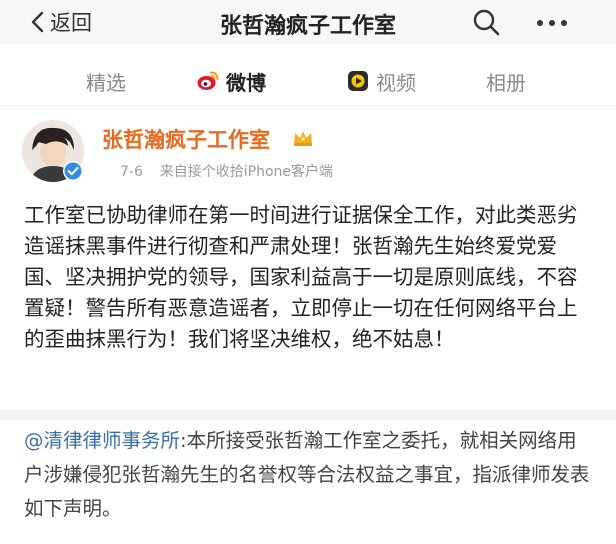  What do you see at coordinates (307, 26) in the screenshot?
I see `page-title: 张哲瀚疯子工作室` at bounding box center [307, 26].